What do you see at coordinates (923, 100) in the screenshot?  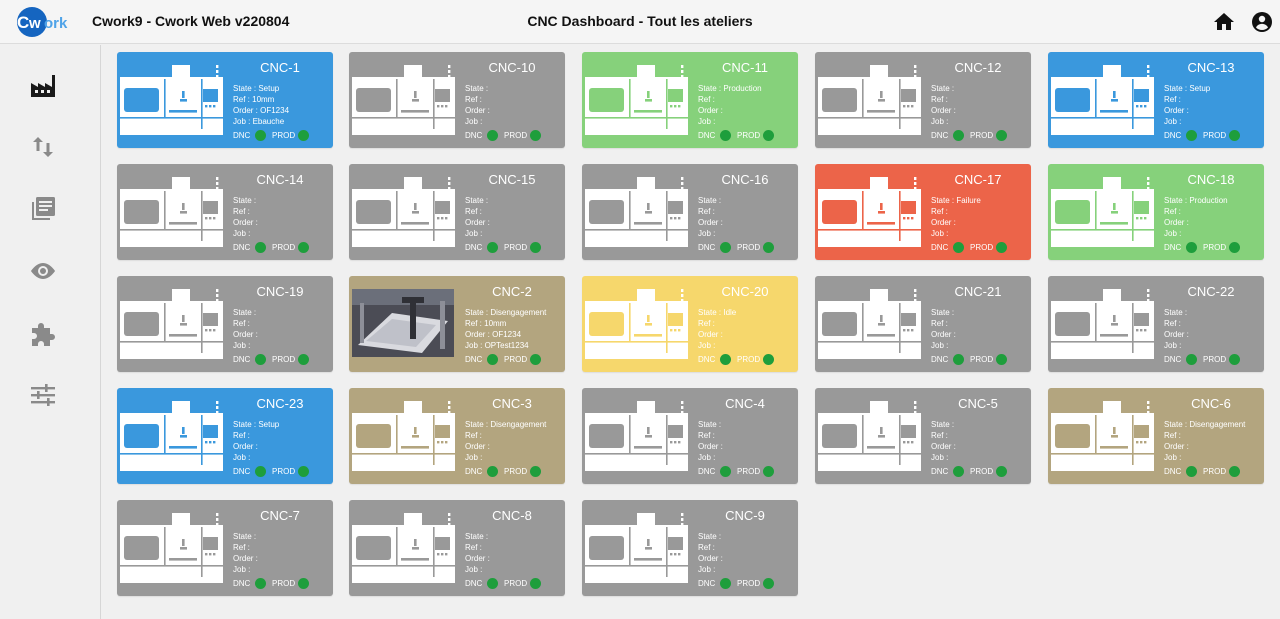 I see `cnc-card: CNC-12 State : Ref : Order : Job : DNC PROD` at bounding box center [923, 100].